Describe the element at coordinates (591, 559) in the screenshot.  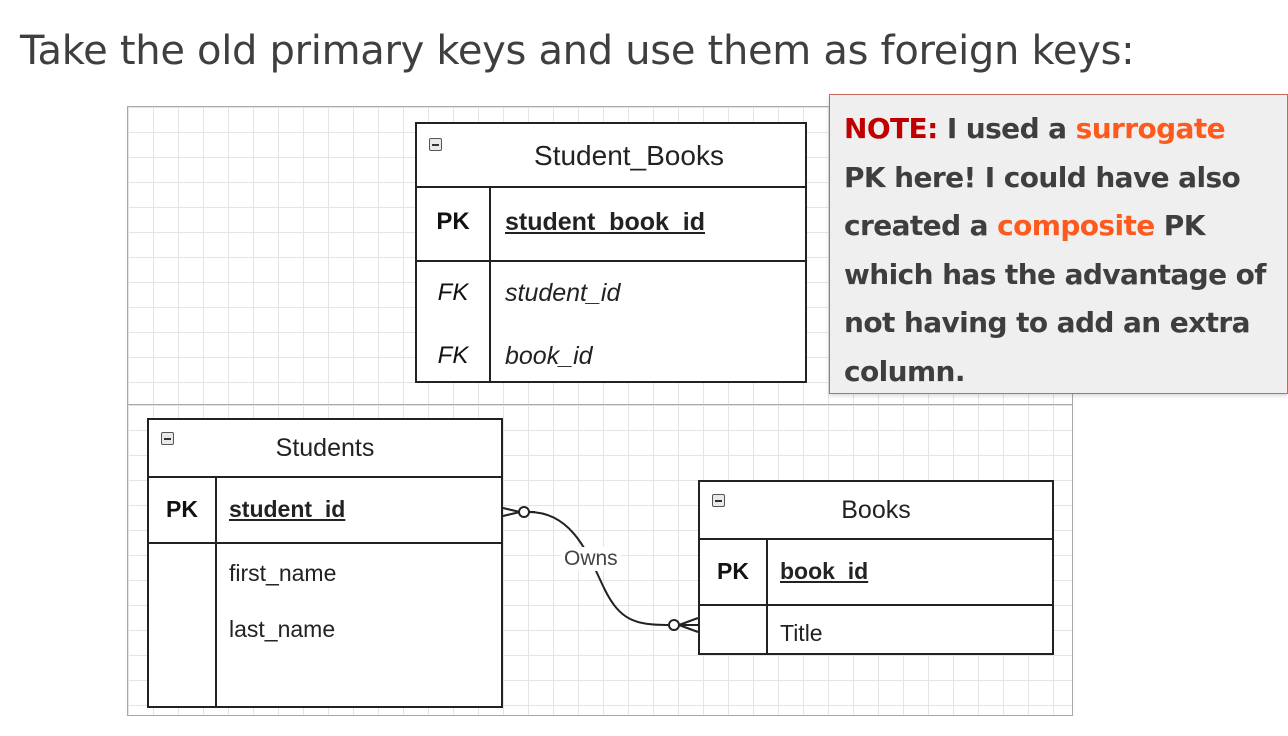
I see `relationship-label: Owns` at that location.